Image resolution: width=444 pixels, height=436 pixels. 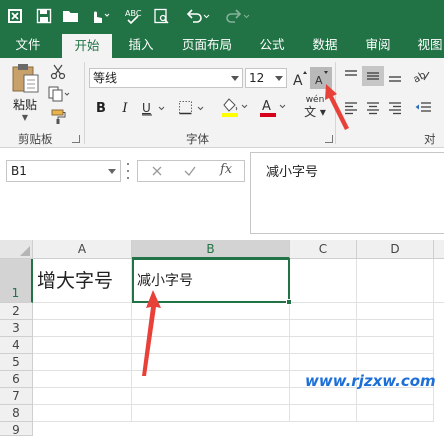 What do you see at coordinates (272, 44) in the screenshot?
I see `tab-formulas: 公式` at bounding box center [272, 44].